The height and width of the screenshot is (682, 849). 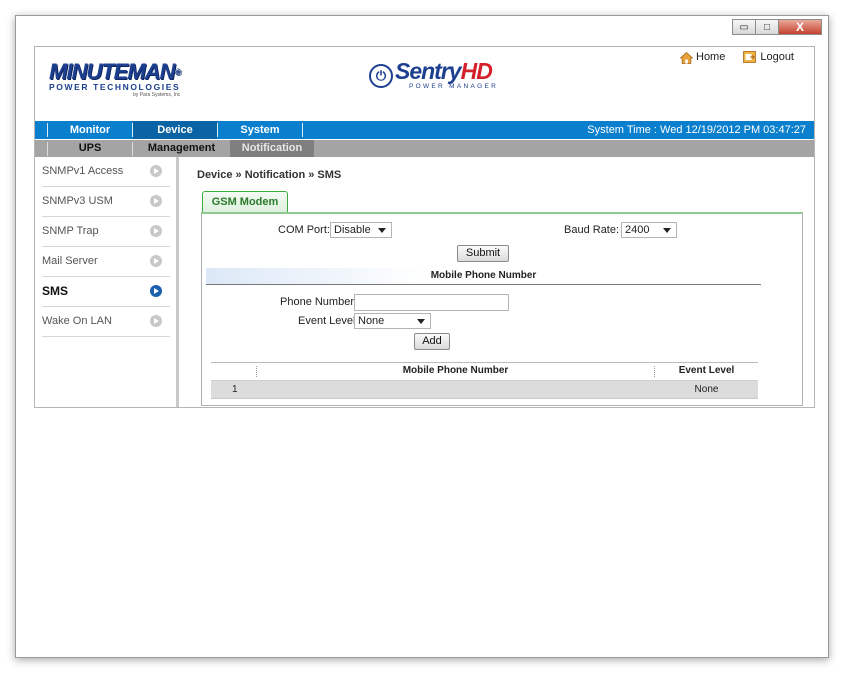 I want to click on breadcrumb: Device » Notification » SMS, so click(x=269, y=175).